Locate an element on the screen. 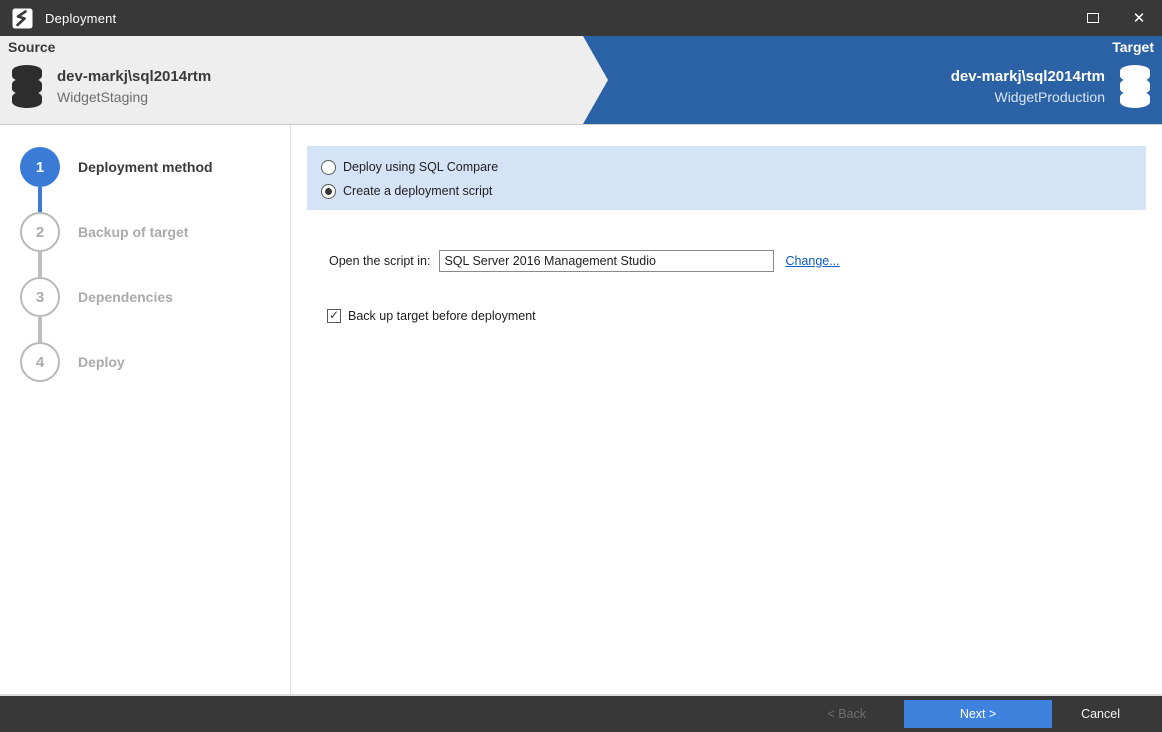 The image size is (1162, 732). step-backup-of-target: 2 Backup of target is located at coordinates (94, 232).